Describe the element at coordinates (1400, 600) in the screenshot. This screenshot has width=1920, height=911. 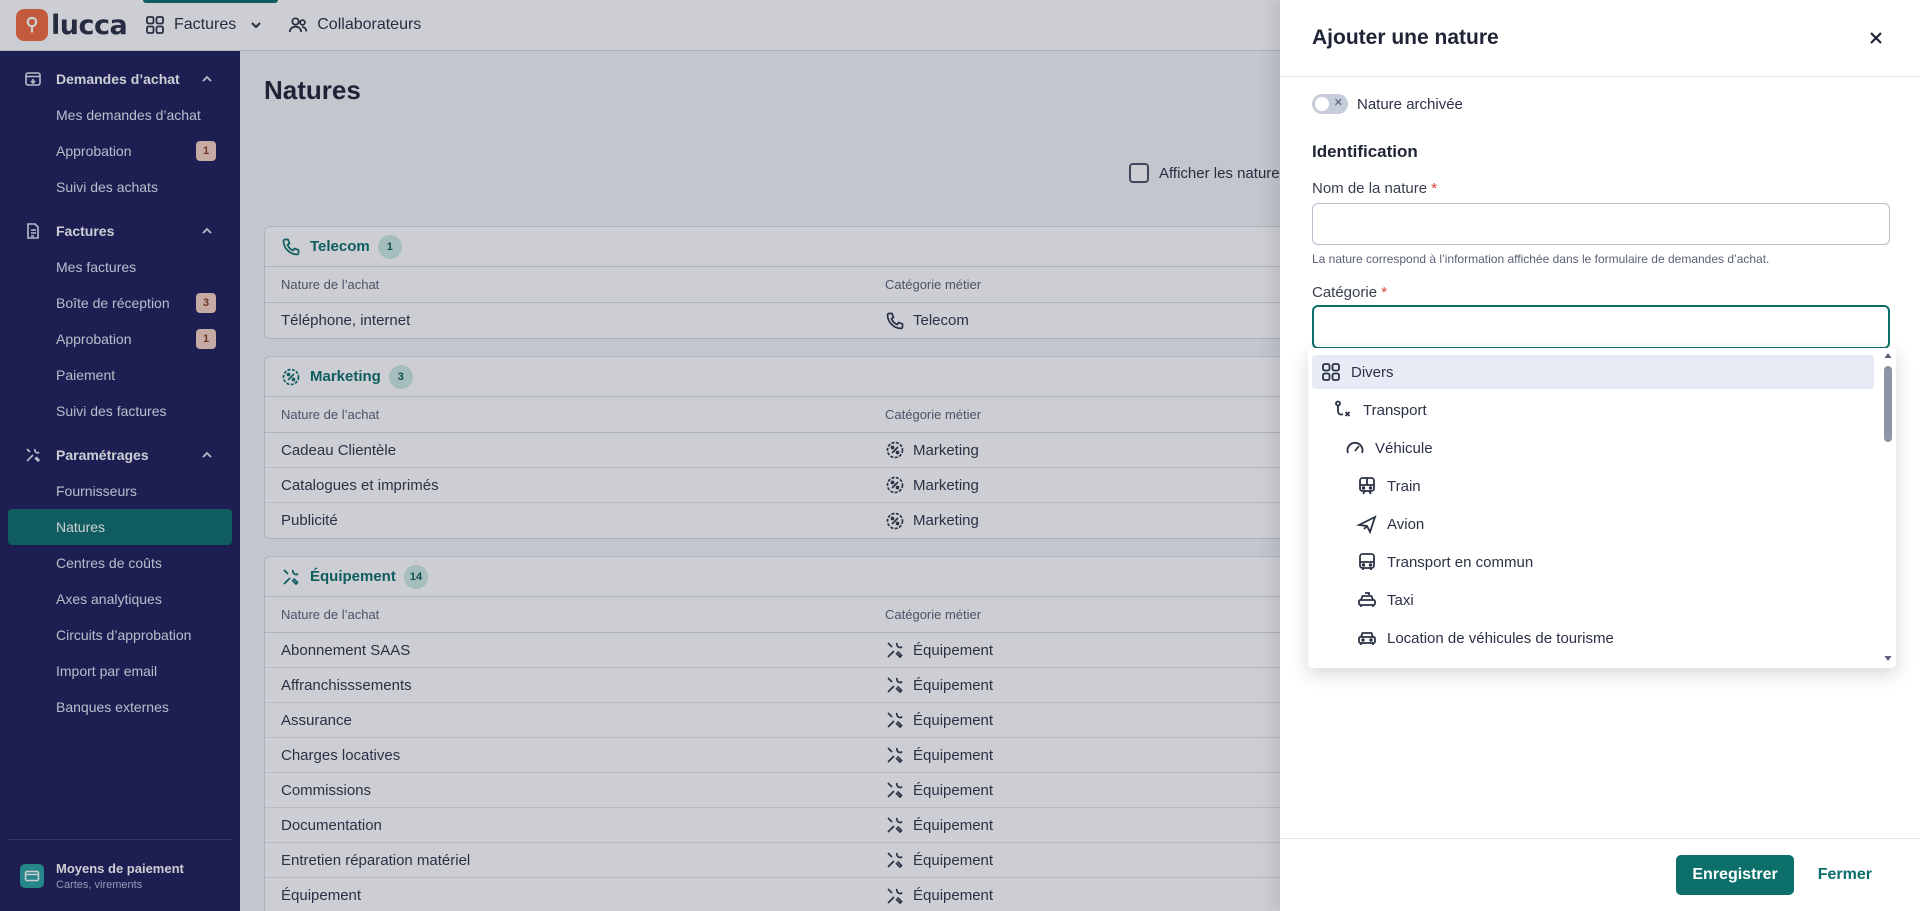
I see `option-label: Taxi` at that location.